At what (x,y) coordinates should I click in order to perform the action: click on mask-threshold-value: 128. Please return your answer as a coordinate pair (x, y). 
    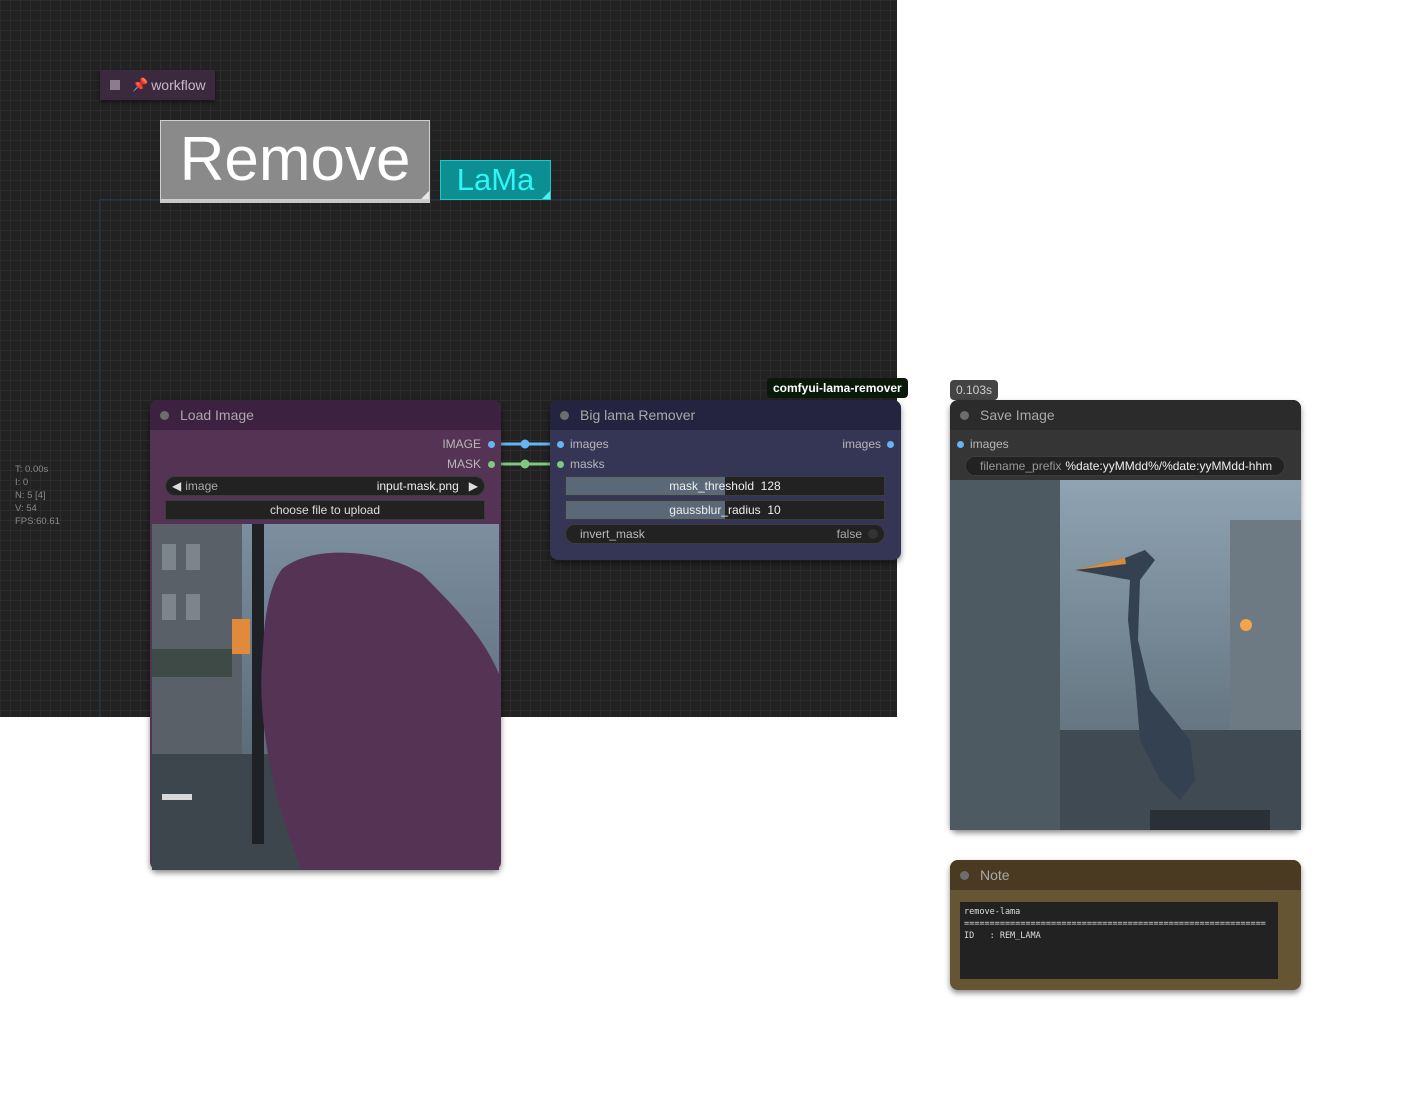
    Looking at the image, I should click on (770, 486).